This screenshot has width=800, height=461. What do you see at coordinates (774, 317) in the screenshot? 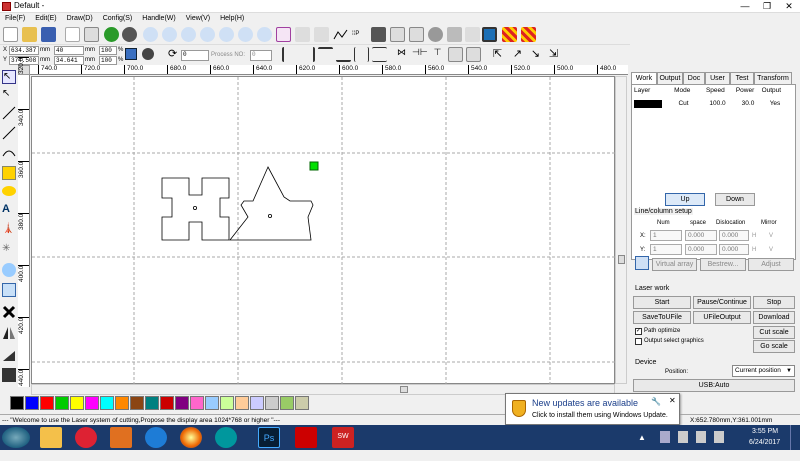
I see `download-button: Download` at bounding box center [774, 317].